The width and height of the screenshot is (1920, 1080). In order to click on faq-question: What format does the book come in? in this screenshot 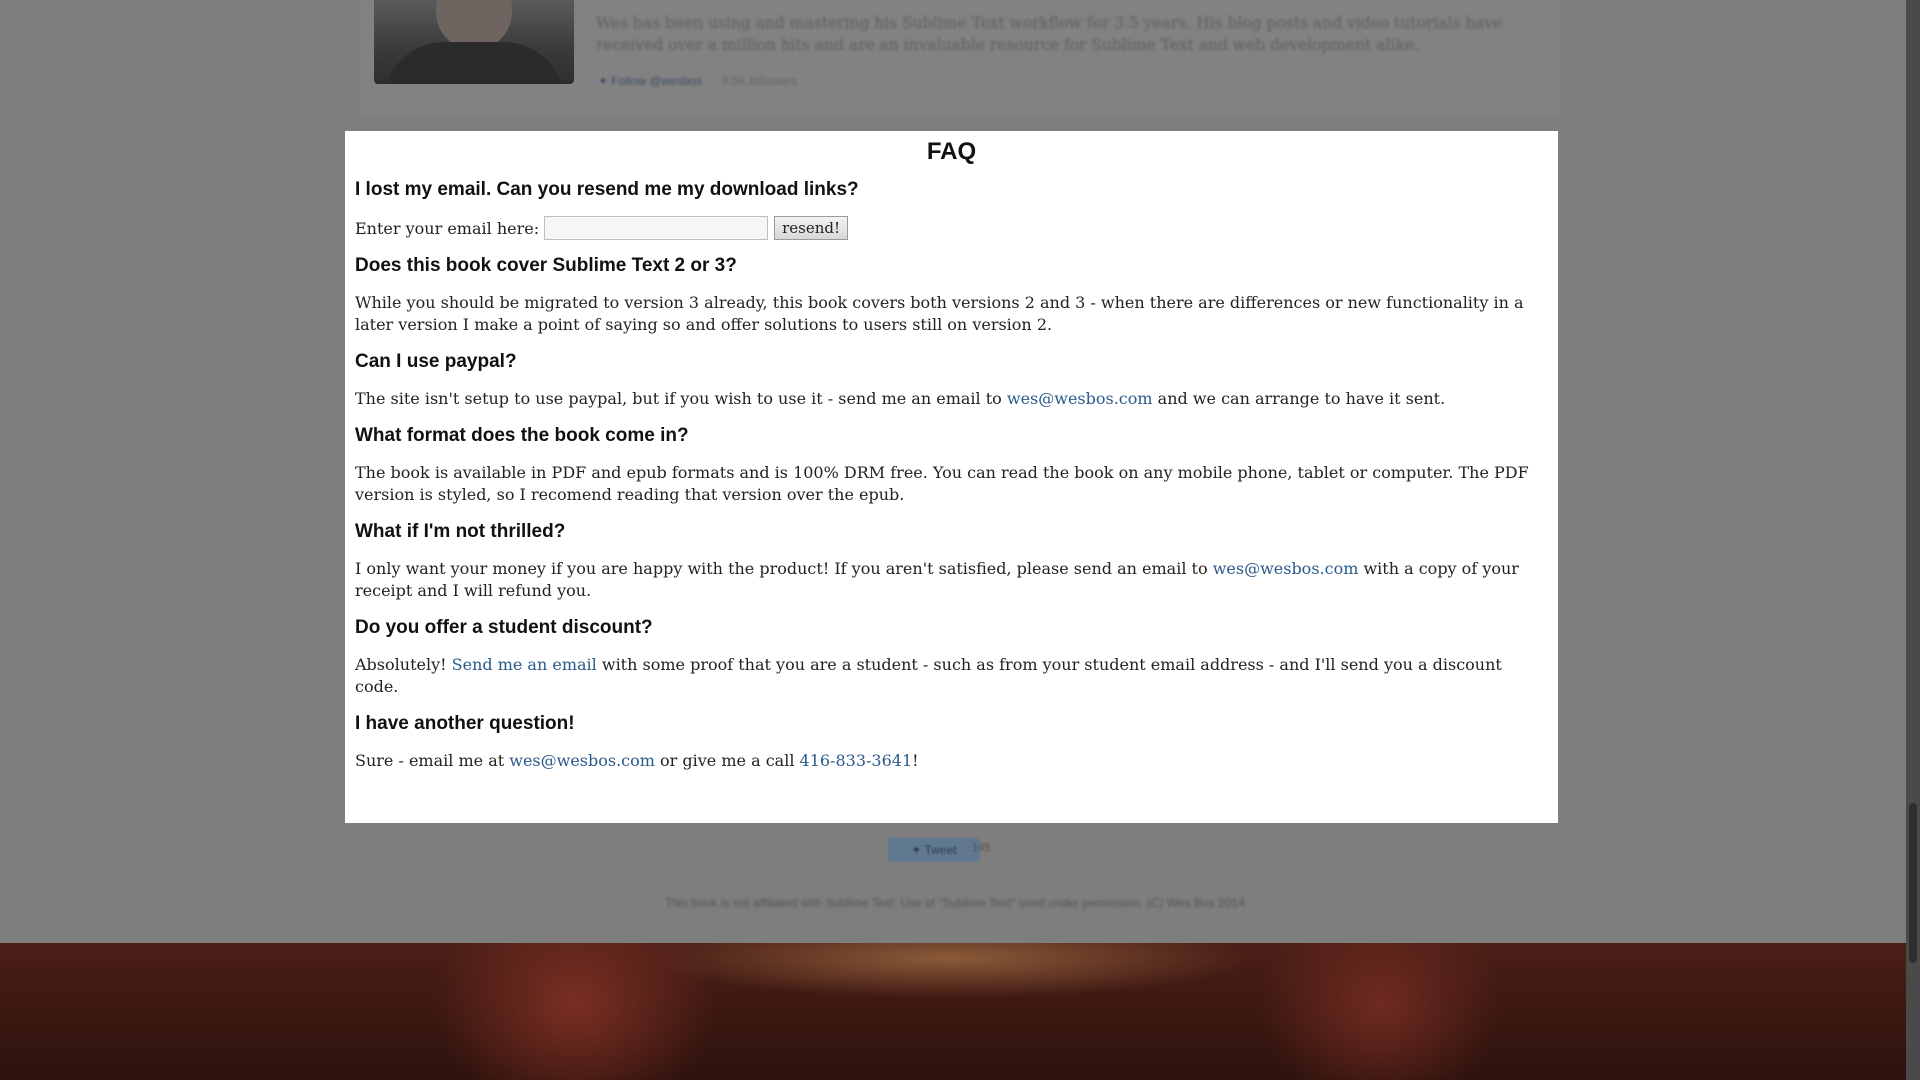, I will do `click(522, 435)`.